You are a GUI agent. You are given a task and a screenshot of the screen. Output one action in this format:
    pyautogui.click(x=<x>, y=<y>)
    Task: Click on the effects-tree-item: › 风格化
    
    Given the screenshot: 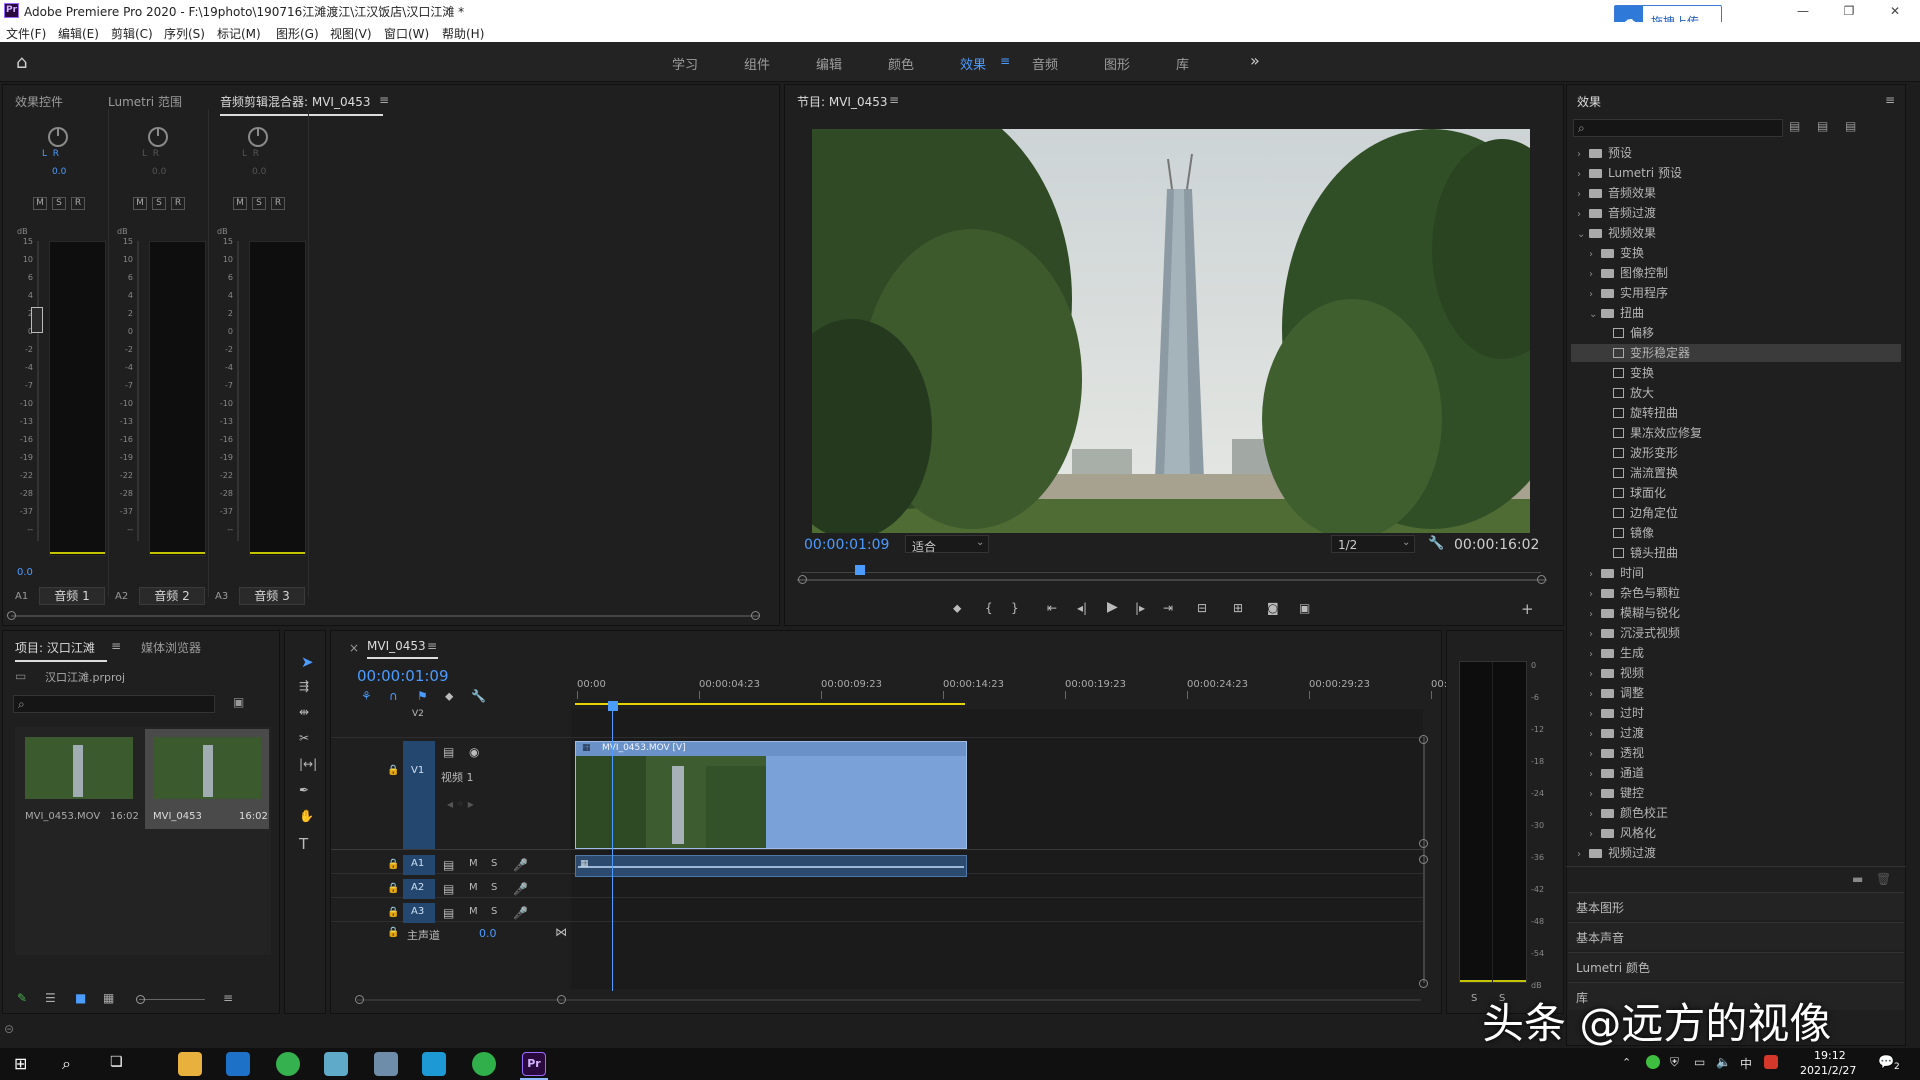 What is the action you would take?
    pyautogui.click(x=1736, y=833)
    